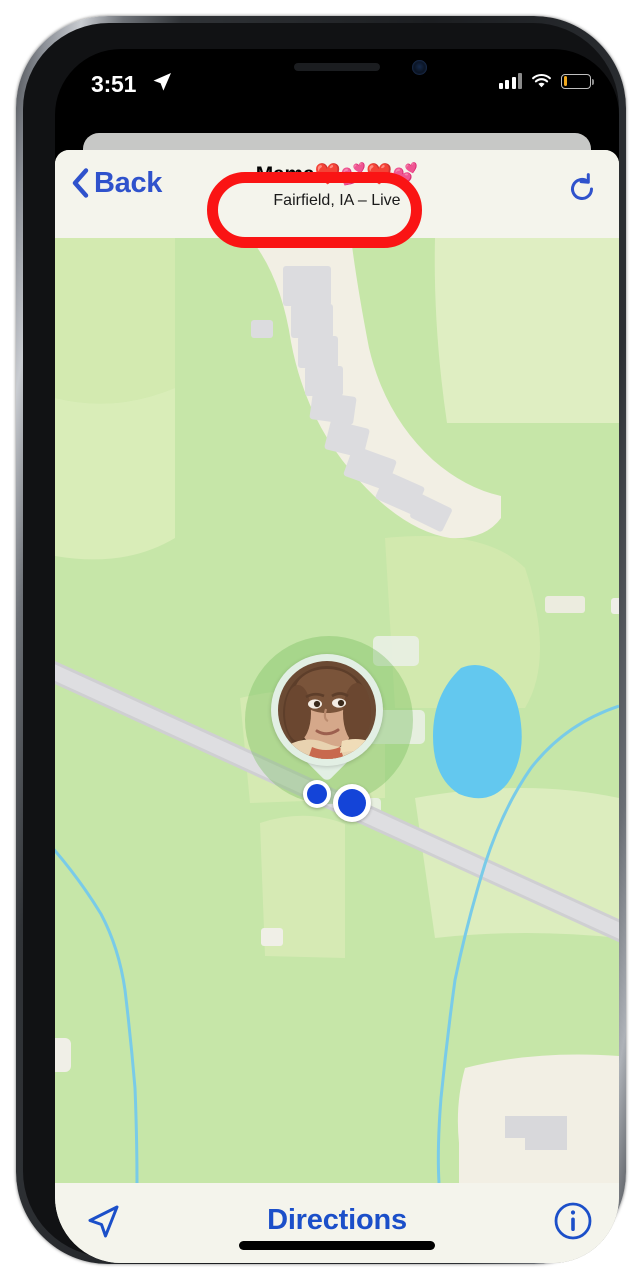 The width and height of the screenshot is (642, 1280). I want to click on home-indicator, so click(337, 1245).